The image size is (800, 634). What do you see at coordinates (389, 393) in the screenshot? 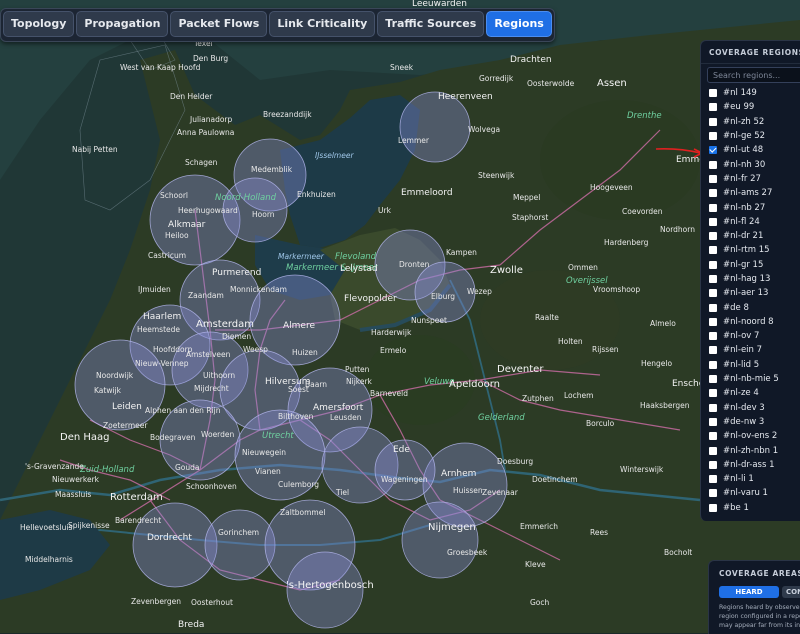
I see `place-label: Barneveld` at bounding box center [389, 393].